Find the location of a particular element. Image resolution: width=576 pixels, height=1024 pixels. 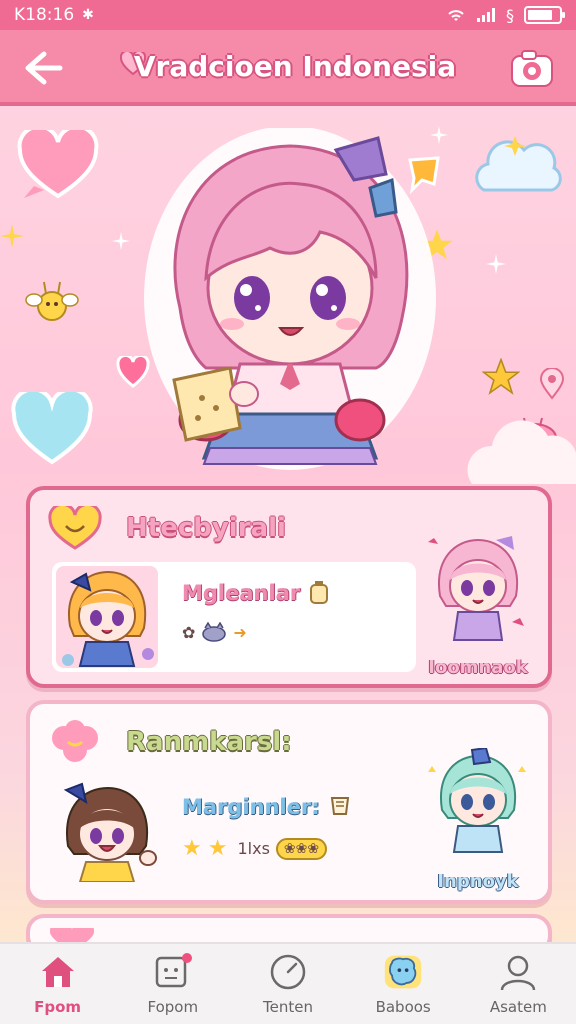

star-icon is located at coordinates (501, 376).